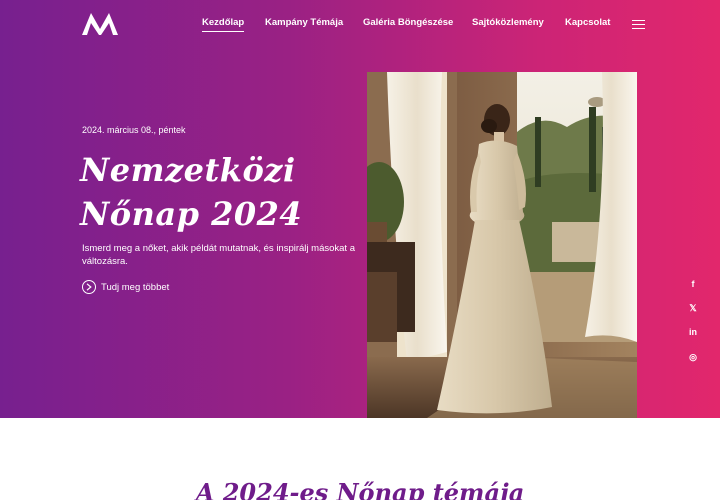 The height and width of the screenshot is (500, 720). Describe the element at coordinates (304, 22) in the screenshot. I see `nav-item-campaign-topic: Kampány Témája` at that location.